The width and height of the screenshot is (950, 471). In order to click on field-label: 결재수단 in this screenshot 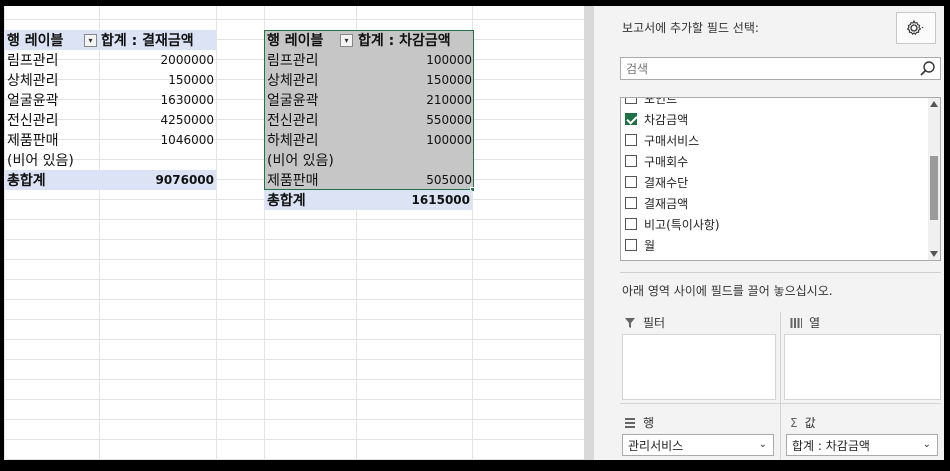, I will do `click(666, 182)`.